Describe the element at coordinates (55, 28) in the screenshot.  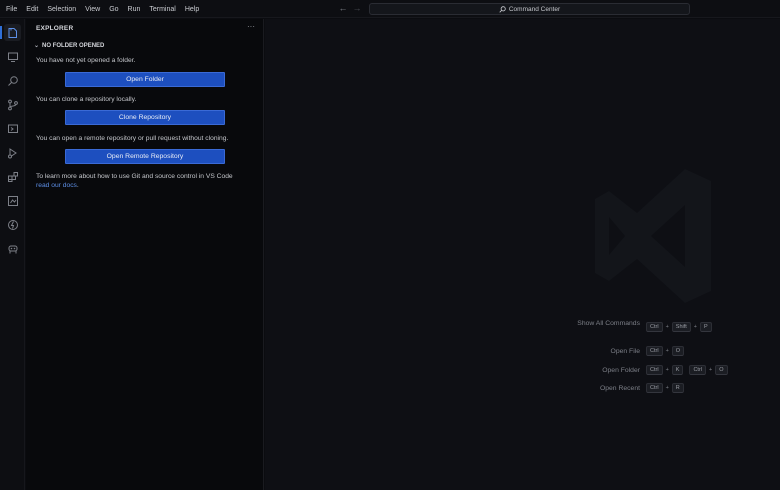
I see `sidebar-title: EXPLORER` at that location.